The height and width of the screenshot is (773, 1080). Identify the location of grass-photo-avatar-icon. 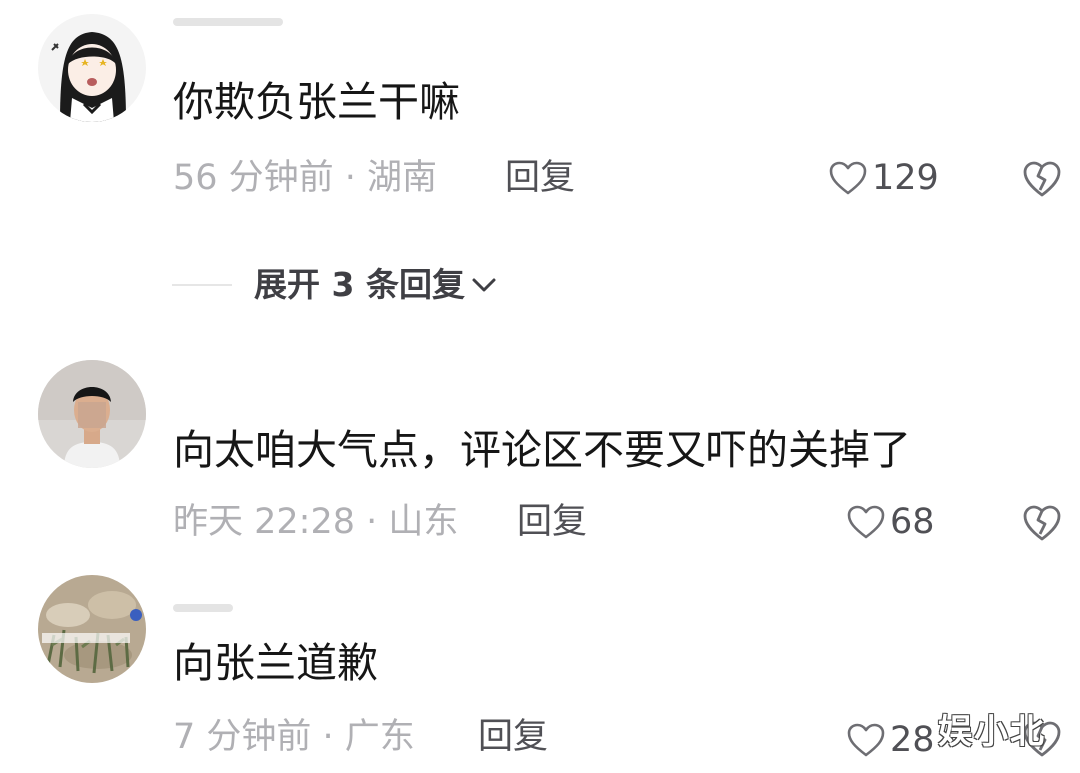
(92, 629).